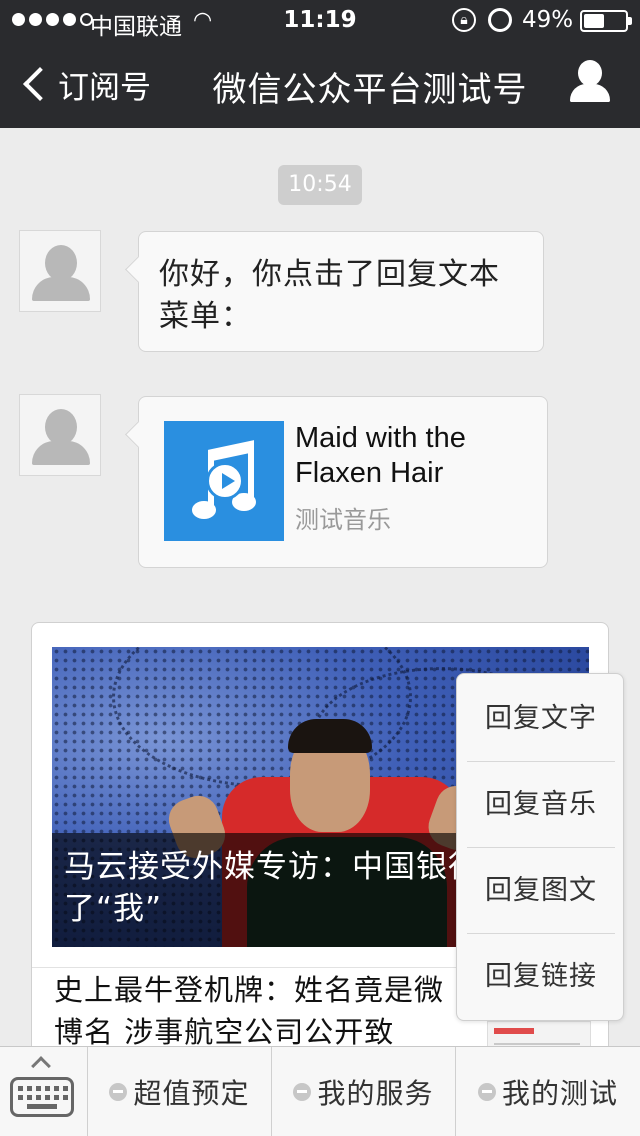 This screenshot has height=1136, width=640. What do you see at coordinates (500, 20) in the screenshot?
I see `alarm-icon` at bounding box center [500, 20].